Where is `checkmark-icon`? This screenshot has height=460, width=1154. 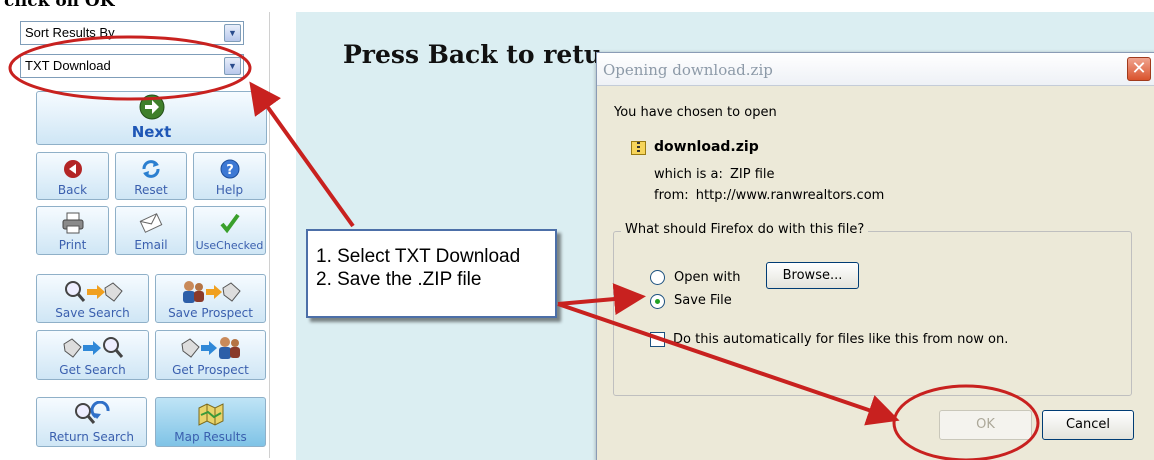 checkmark-icon is located at coordinates (229, 223).